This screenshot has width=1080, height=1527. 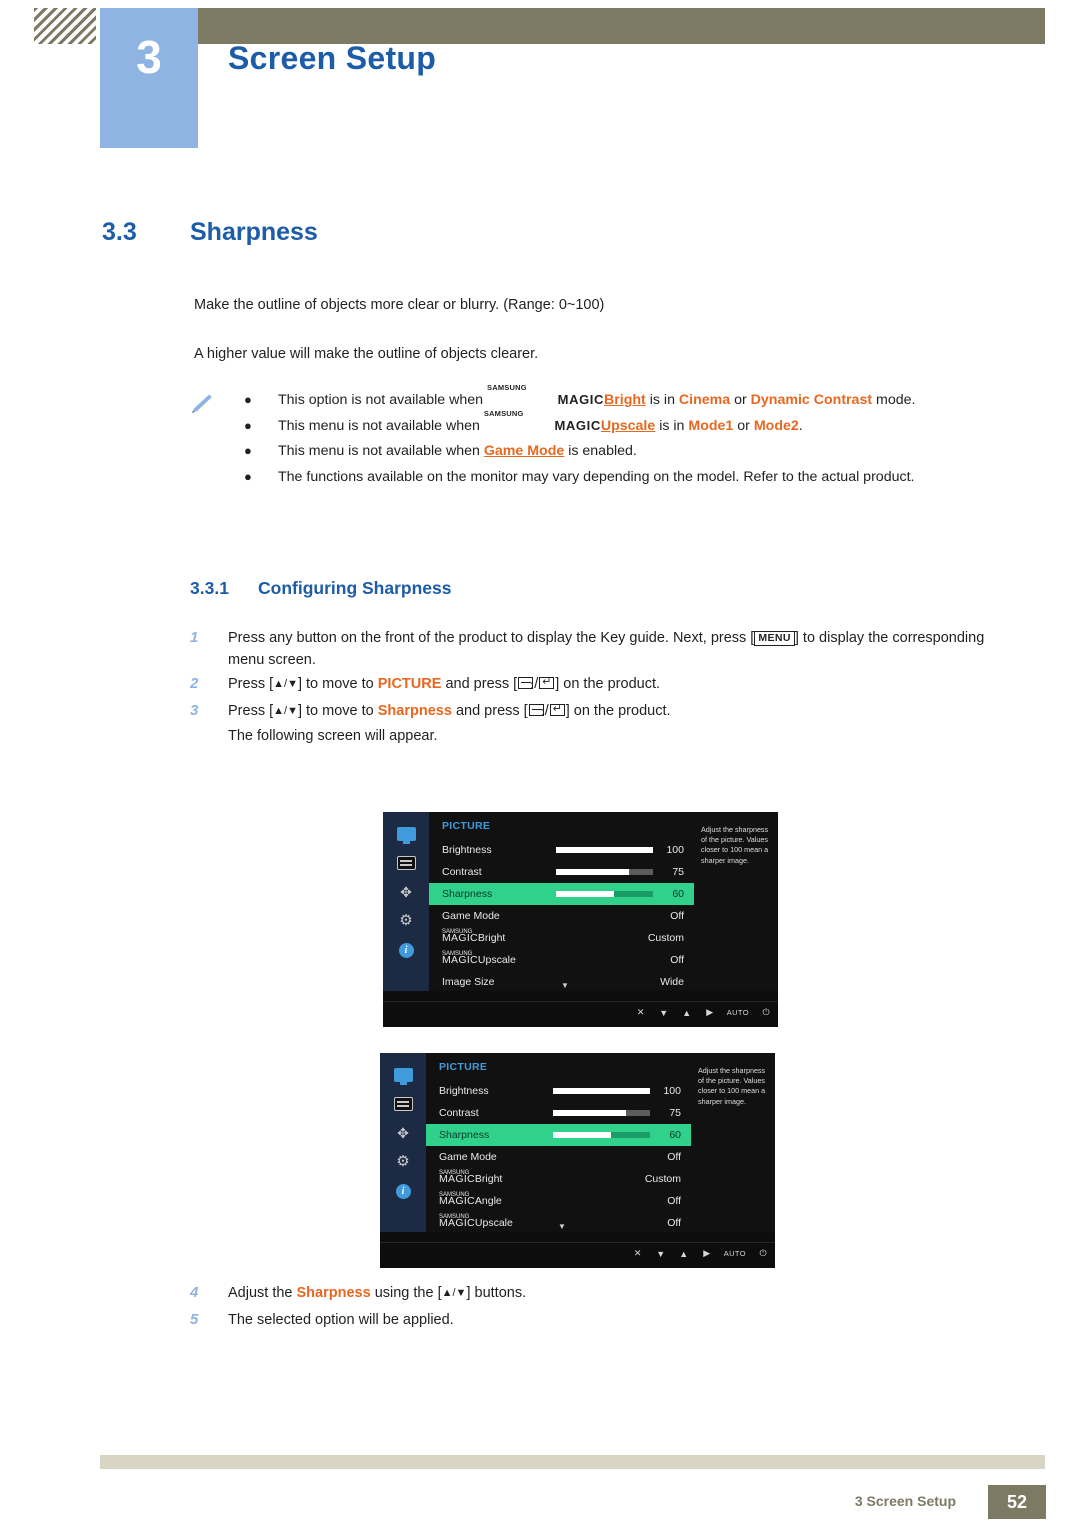 I want to click on header-bar, so click(x=572, y=26).